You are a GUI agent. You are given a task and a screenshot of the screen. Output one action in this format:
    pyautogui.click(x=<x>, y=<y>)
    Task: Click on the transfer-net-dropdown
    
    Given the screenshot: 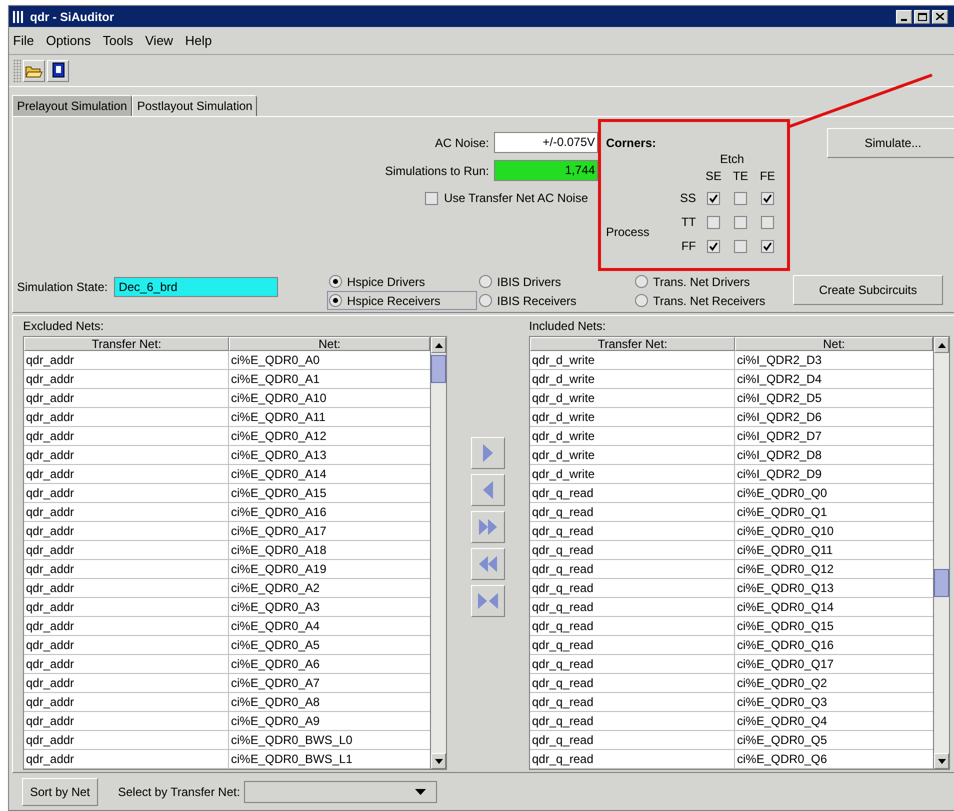 What is the action you would take?
    pyautogui.click(x=341, y=792)
    